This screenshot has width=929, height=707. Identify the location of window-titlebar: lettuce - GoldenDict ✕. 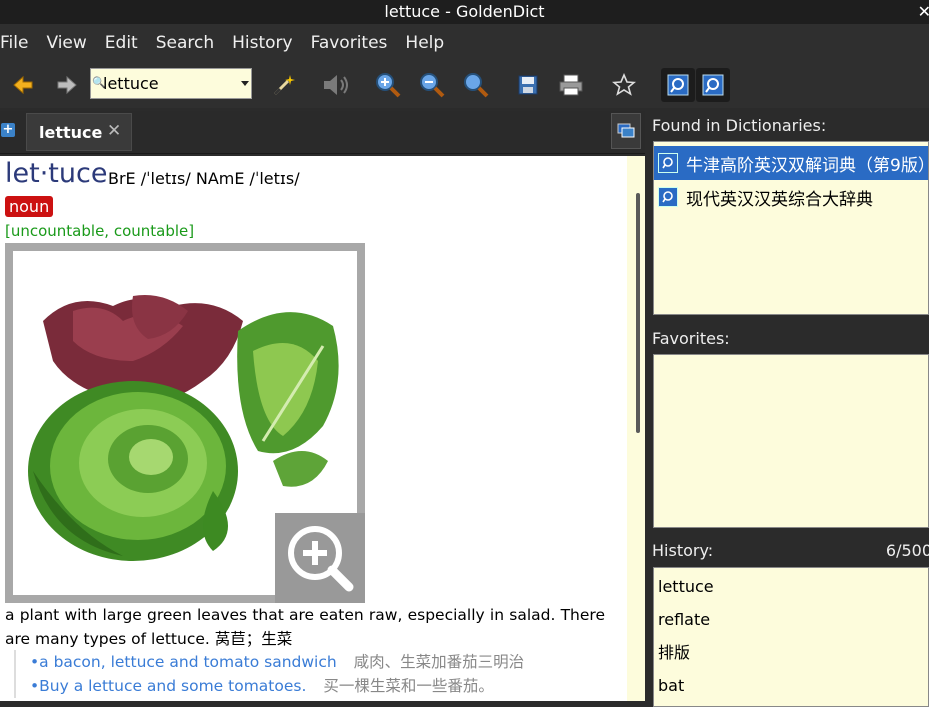
(464, 12).